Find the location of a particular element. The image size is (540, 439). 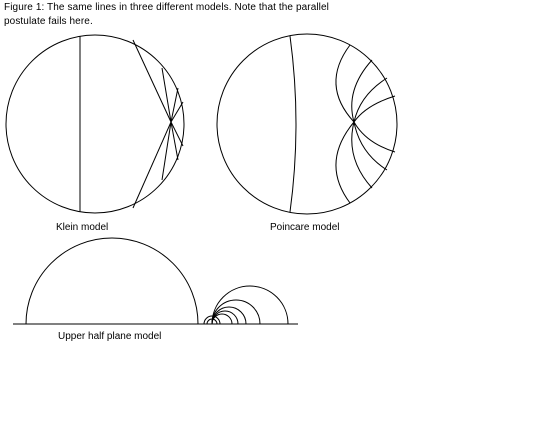

upper-half-plane-diagram is located at coordinates (155, 281).